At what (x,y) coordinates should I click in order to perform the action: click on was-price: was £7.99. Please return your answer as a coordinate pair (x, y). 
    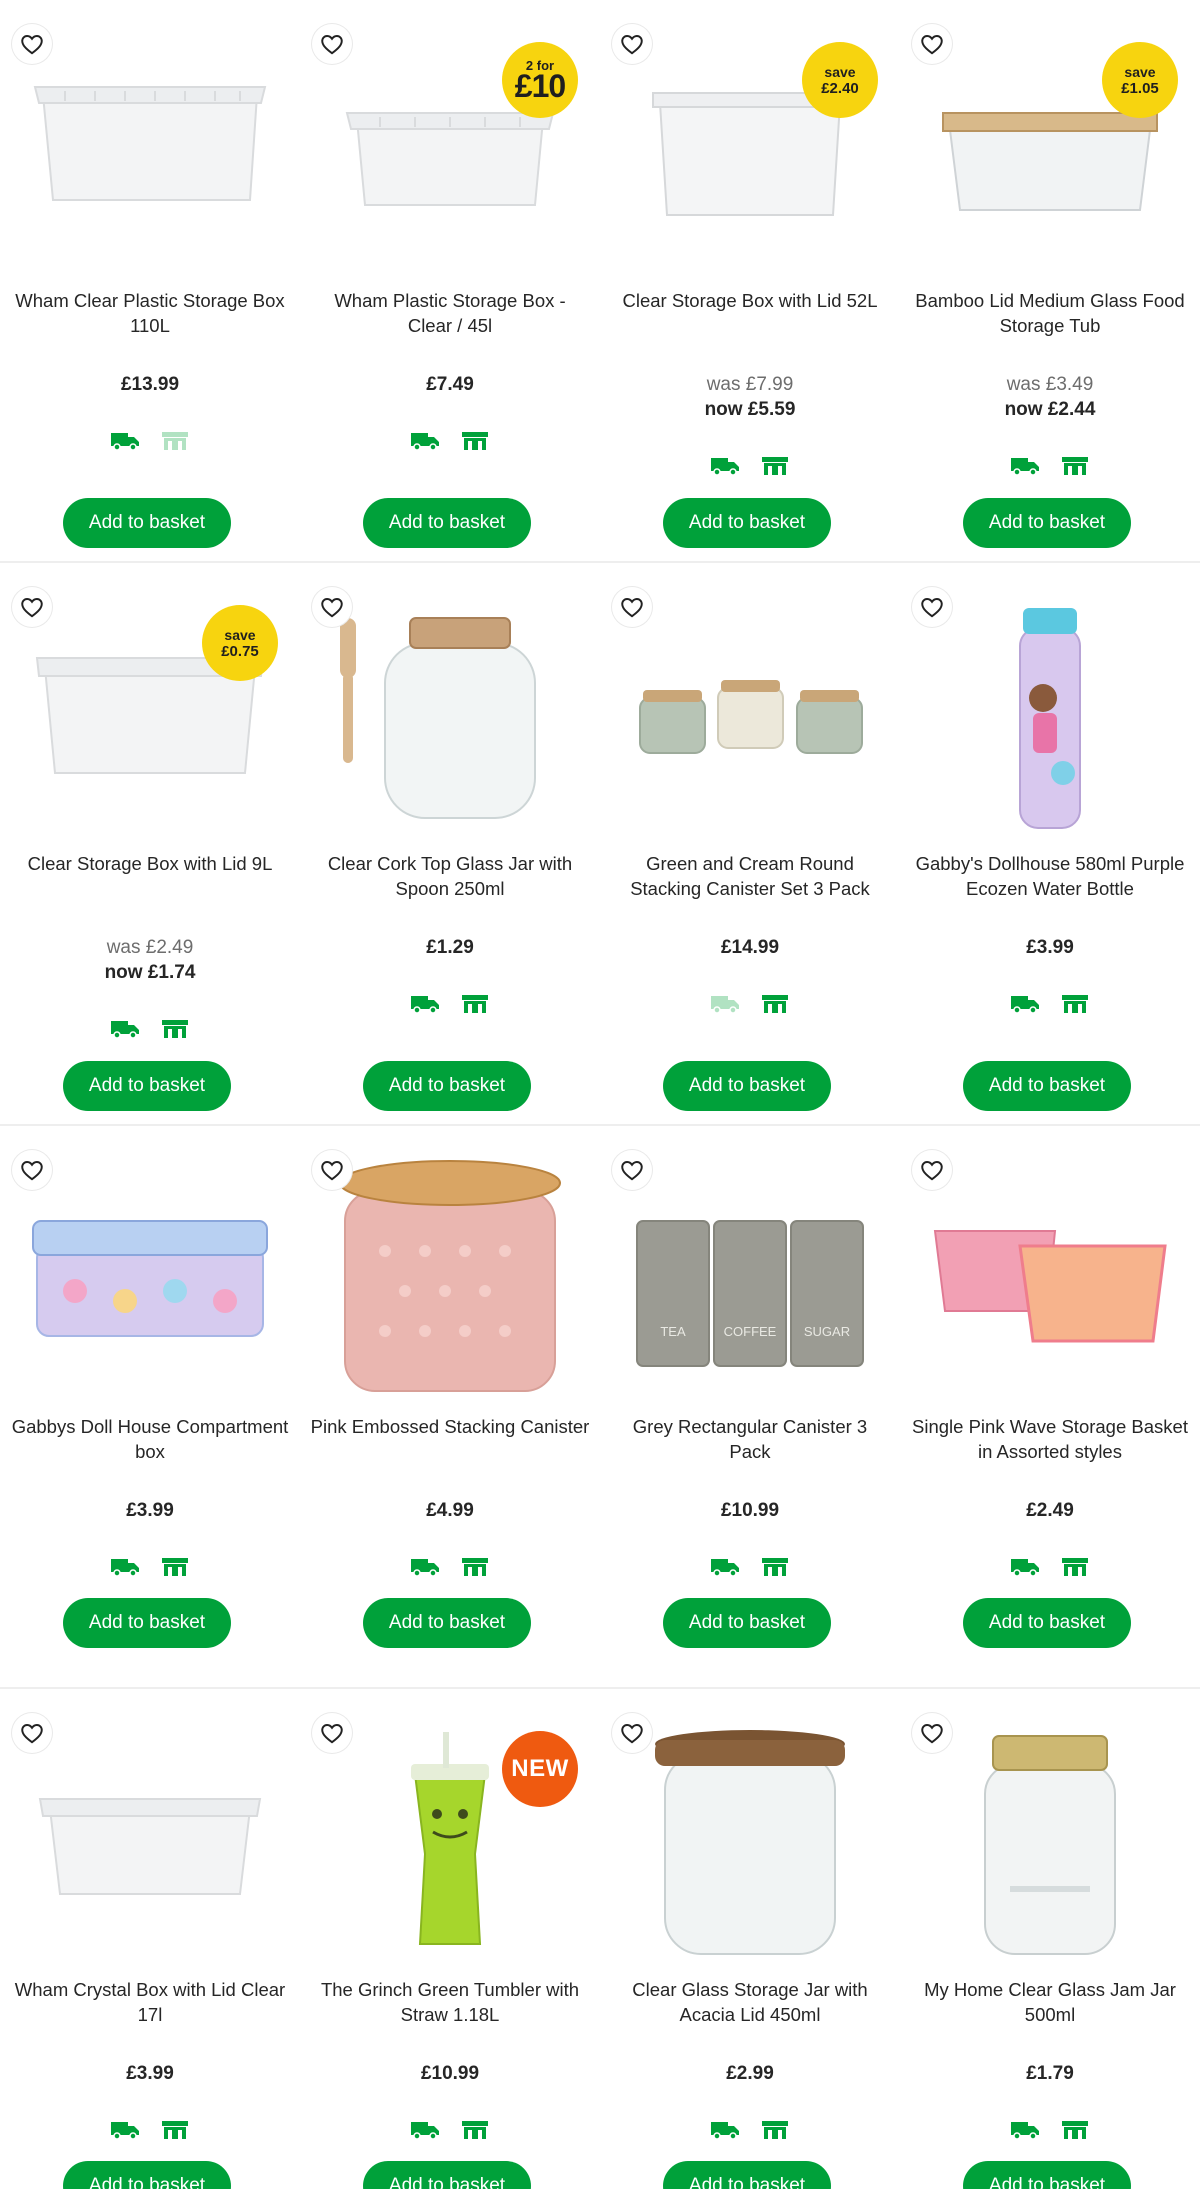
    Looking at the image, I should click on (750, 384).